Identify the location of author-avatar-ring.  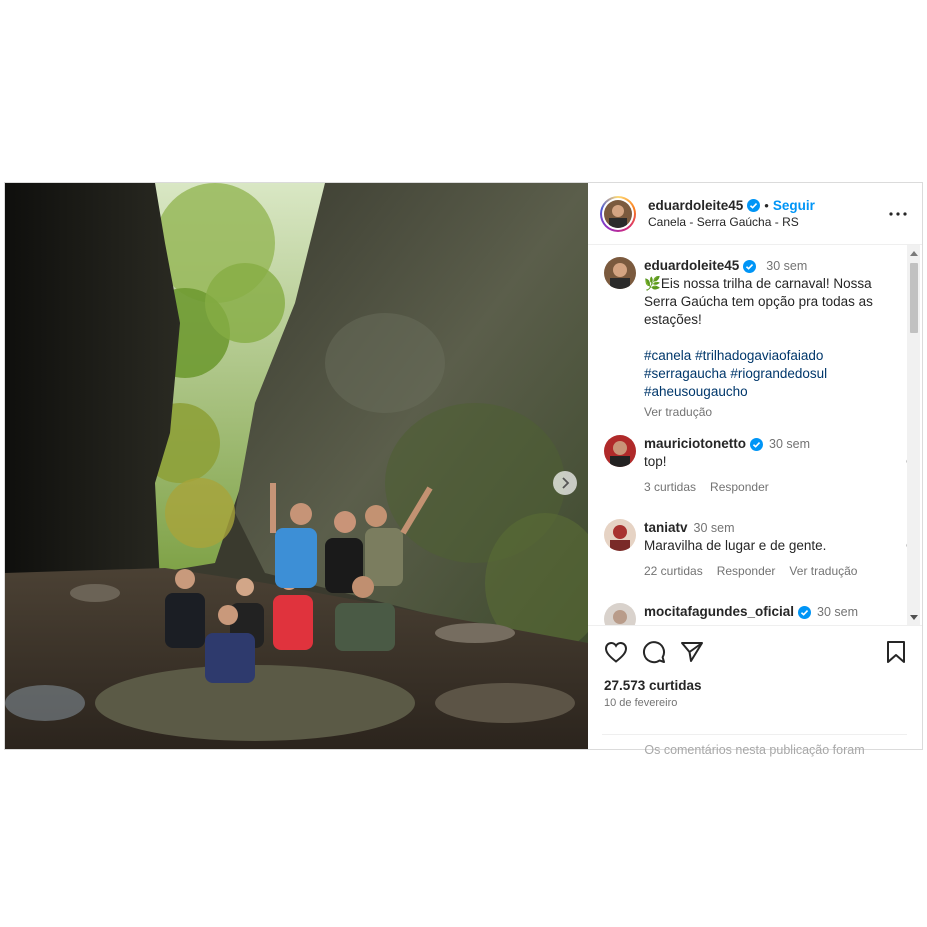
(618, 213).